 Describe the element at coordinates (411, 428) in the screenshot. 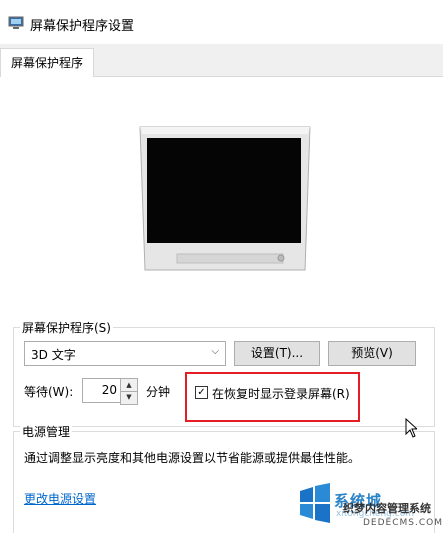

I see `mouse-cursor-icon` at that location.